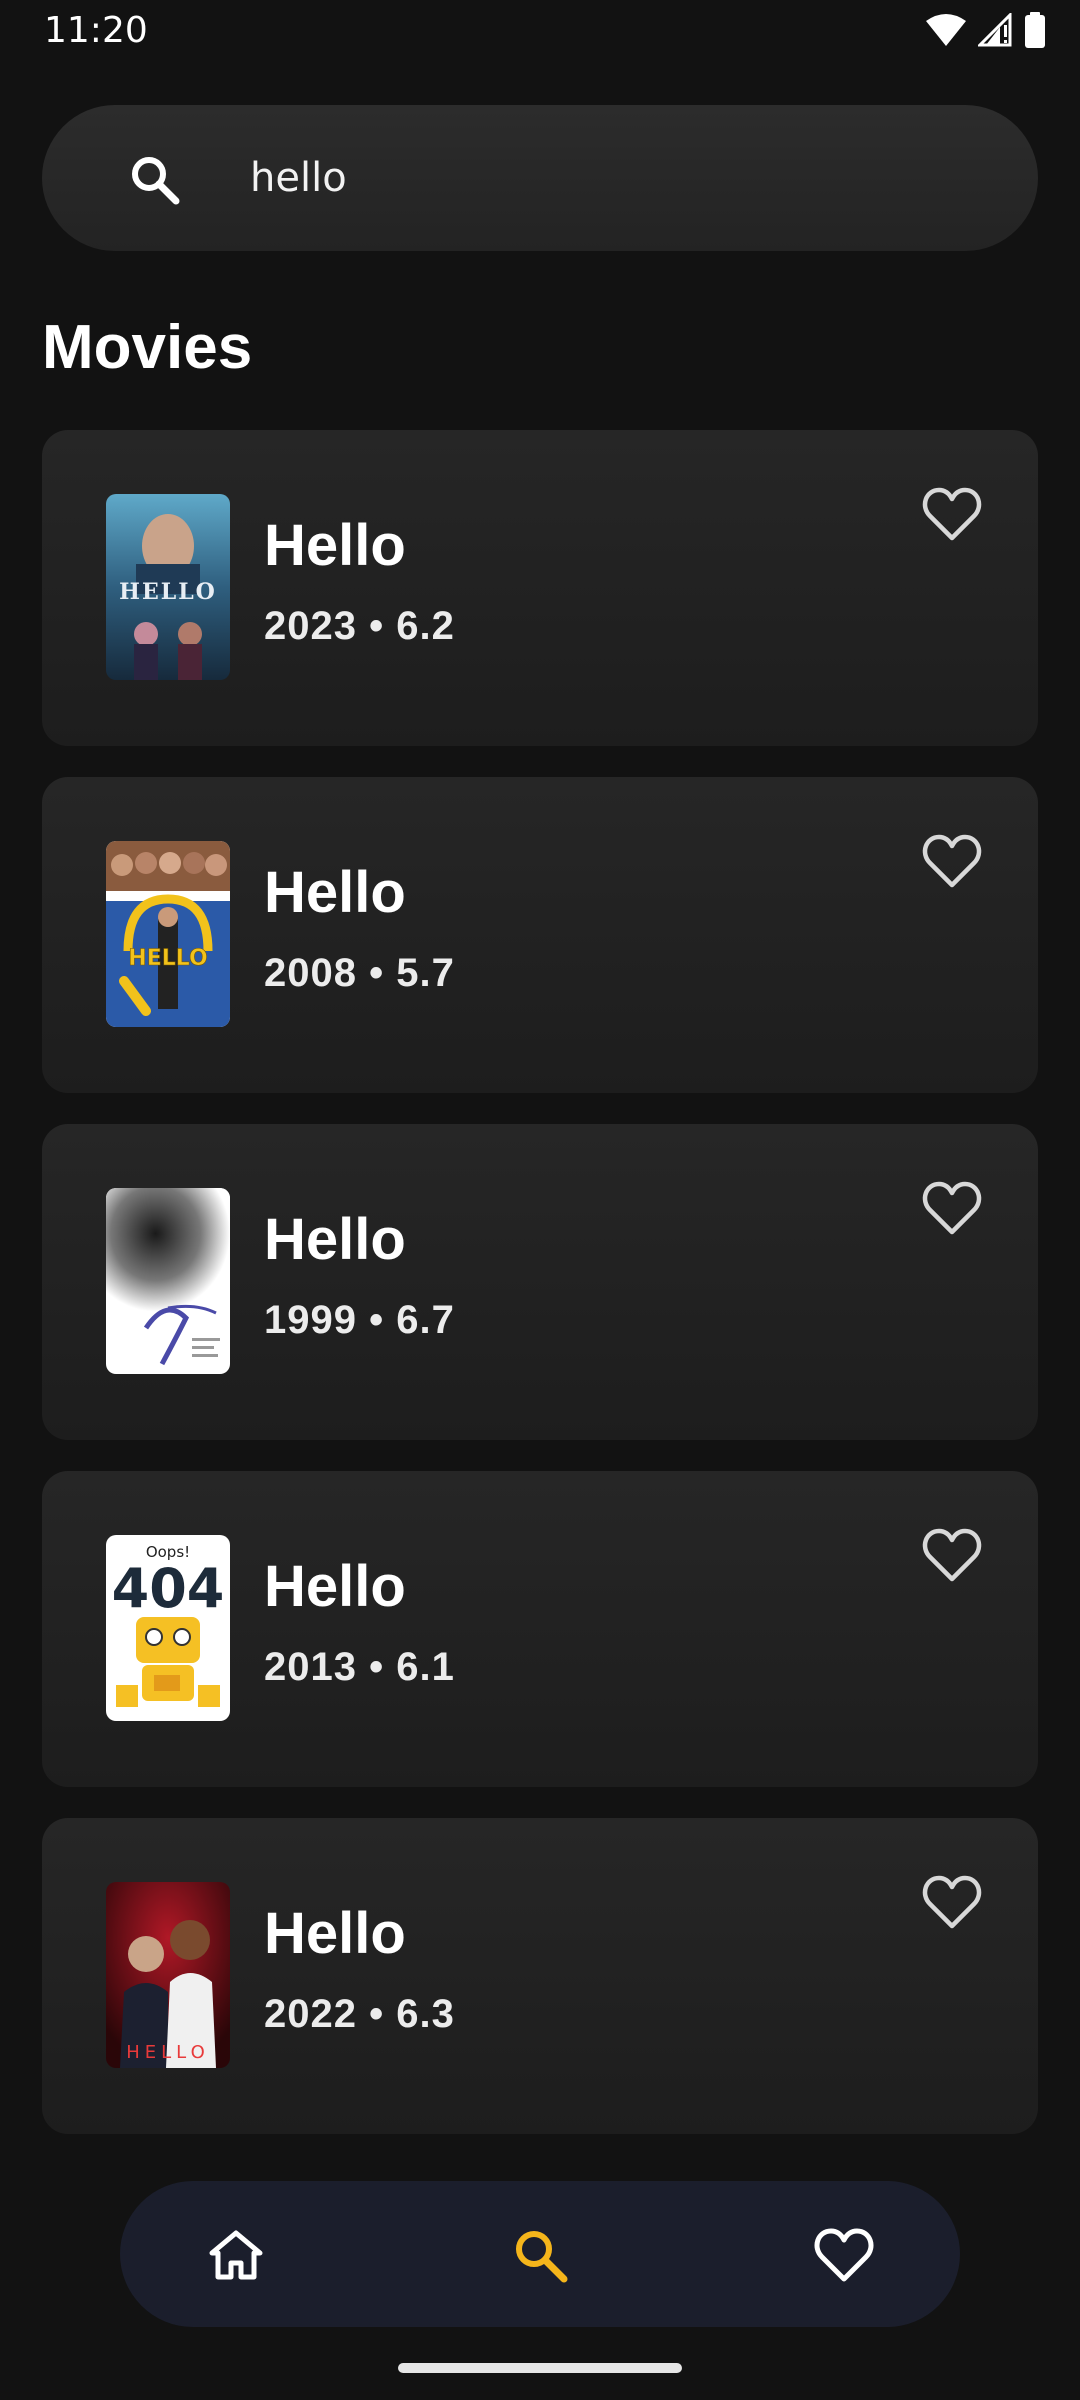 The width and height of the screenshot is (1080, 2400). Describe the element at coordinates (540, 935) in the screenshot. I see `movie-card: HELLO Hello 2008 • 5.7` at that location.